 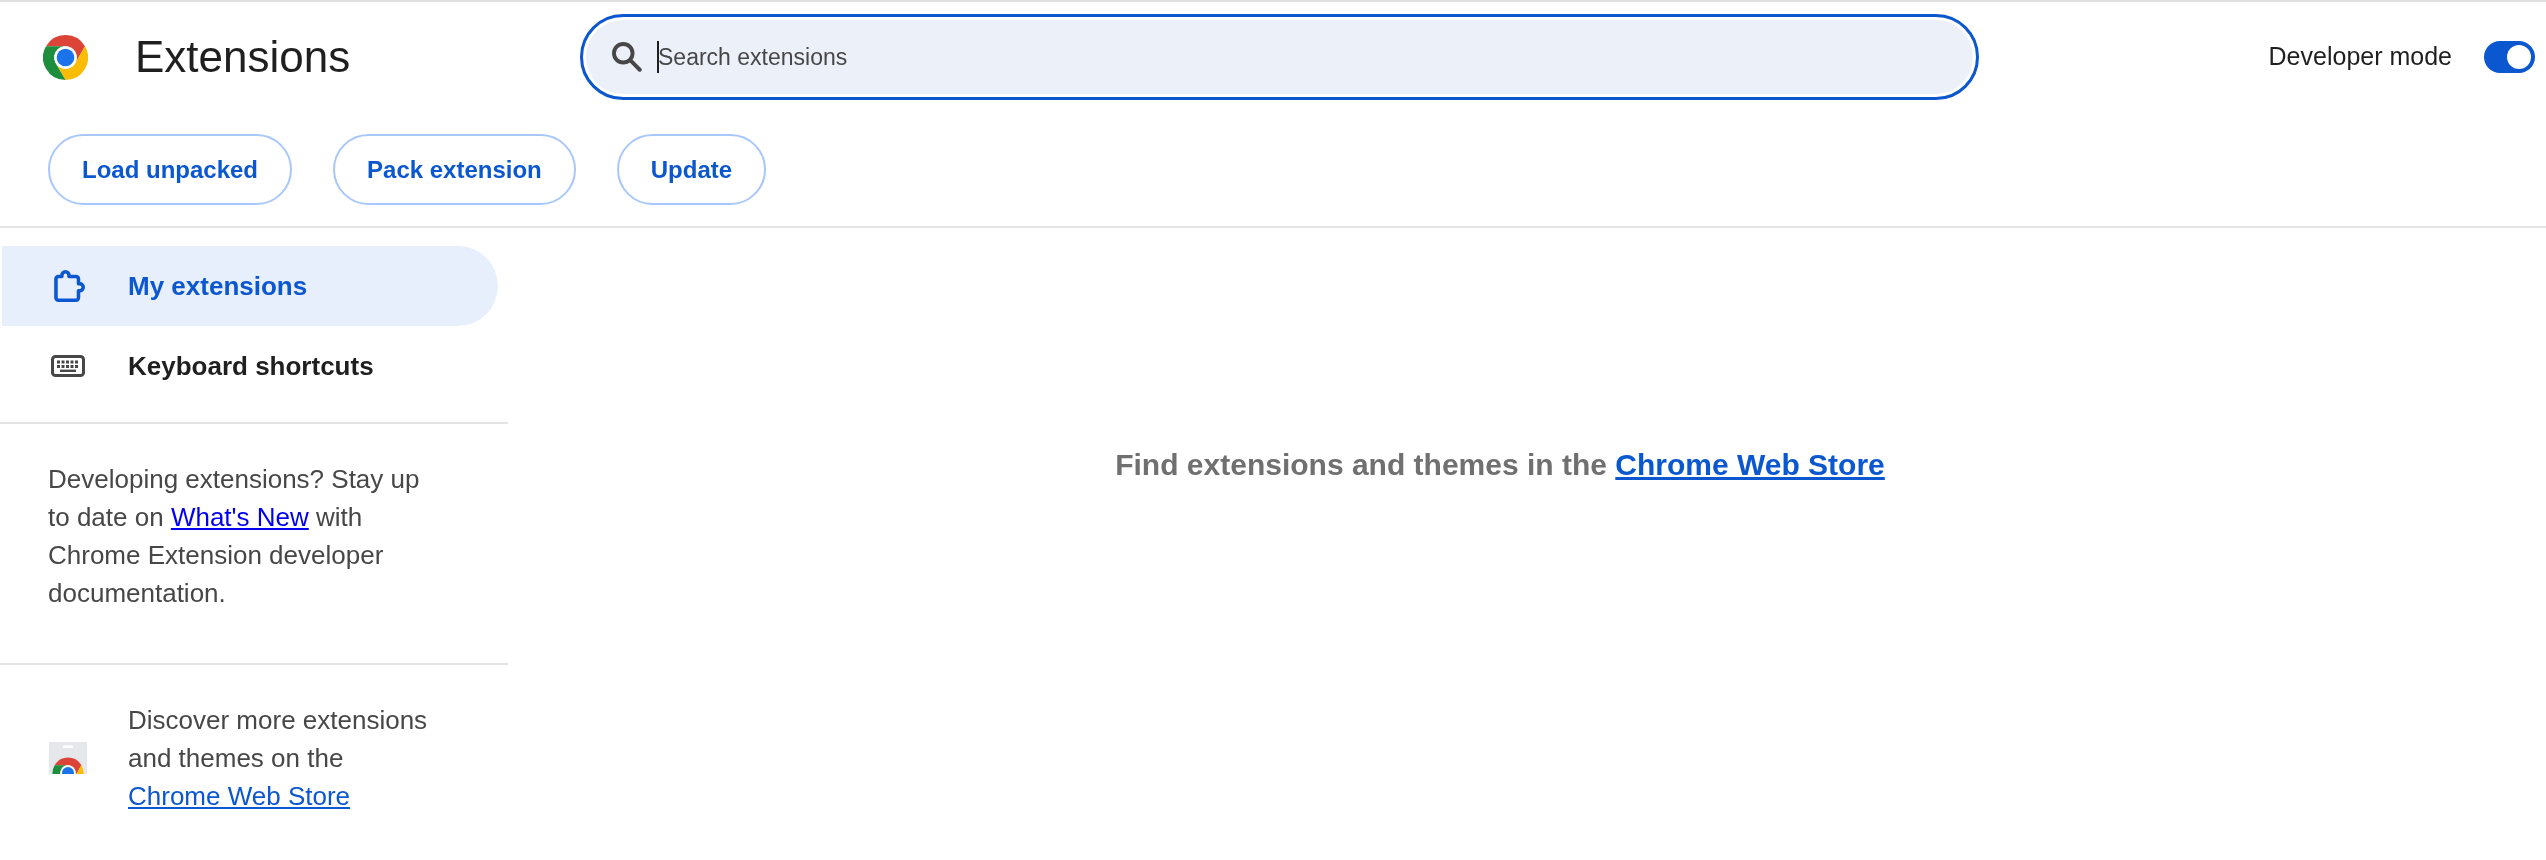 I want to click on developer-note: Developing extensions? Stay up to date on What's New with Chrome Extension developer documentation., so click(x=234, y=536).